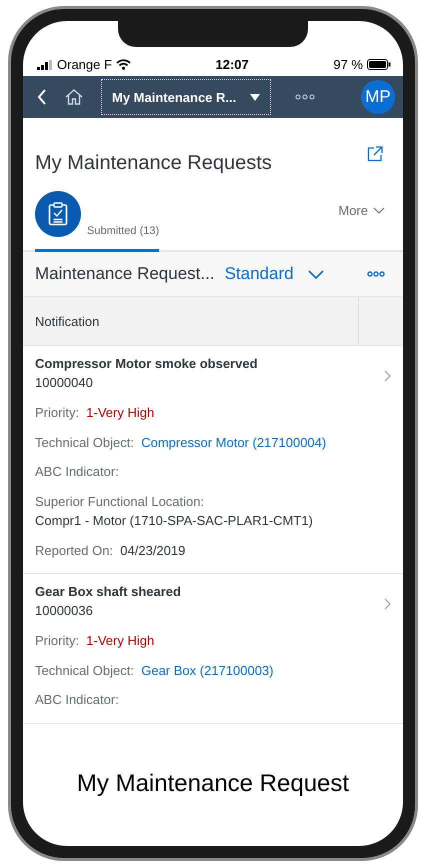 This screenshot has width=426, height=867. Describe the element at coordinates (84, 64) in the screenshot. I see `carrier-name: Orange F` at that location.